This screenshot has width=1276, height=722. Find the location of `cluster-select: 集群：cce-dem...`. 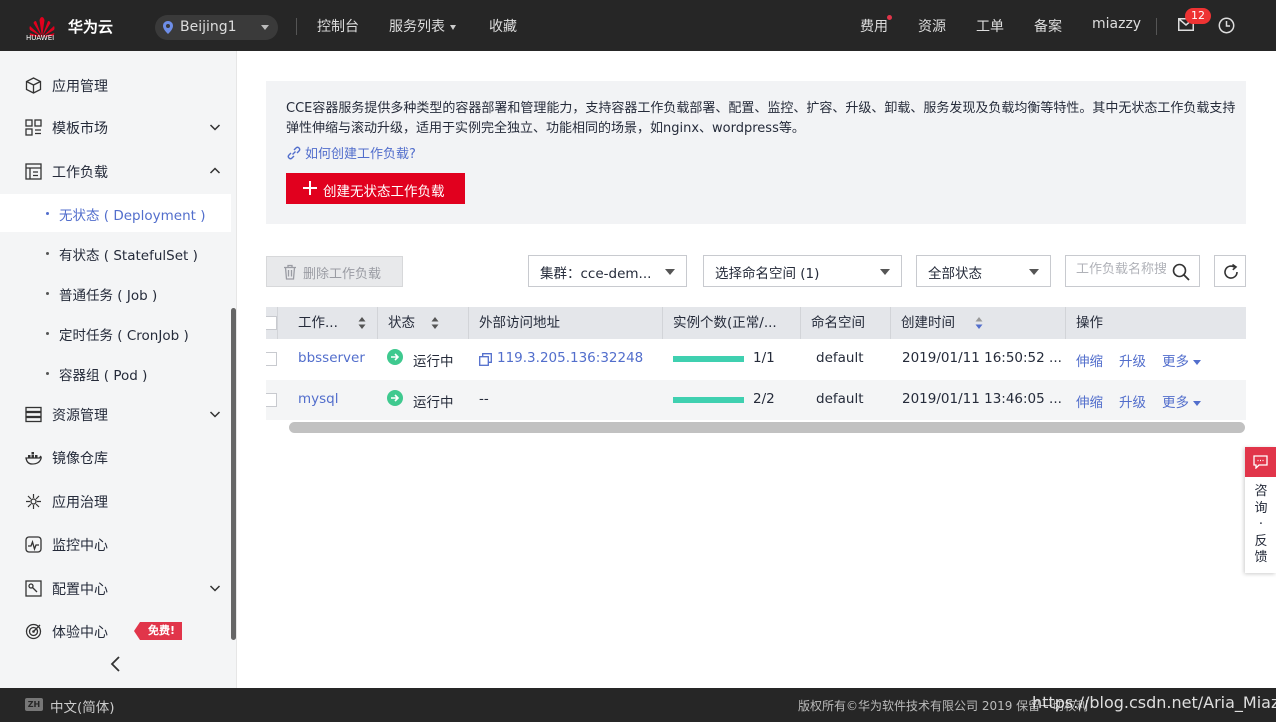

cluster-select: 集群：cce-dem... is located at coordinates (607, 271).